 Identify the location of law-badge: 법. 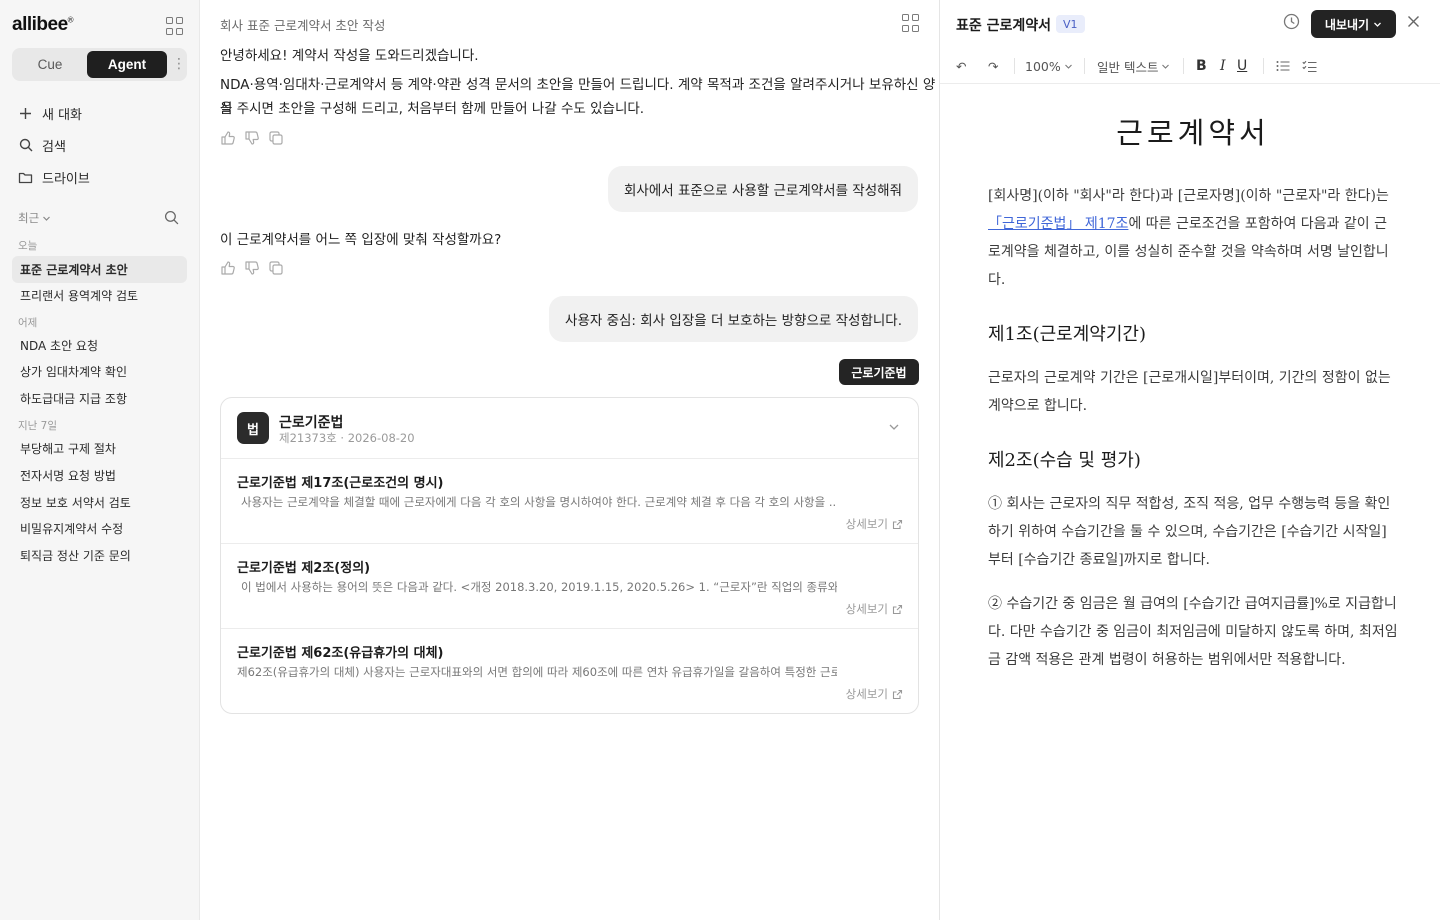
(253, 428).